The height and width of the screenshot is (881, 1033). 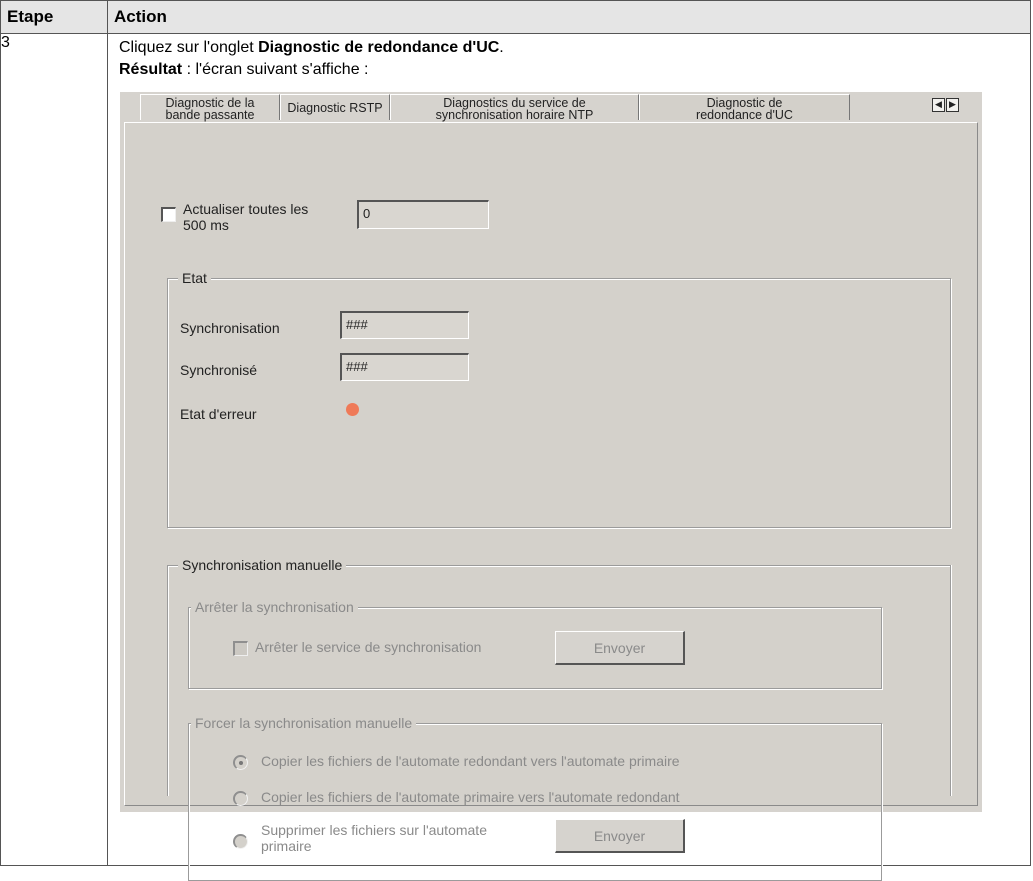 I want to click on refresh-label-line2: 500 ms, so click(x=206, y=225).